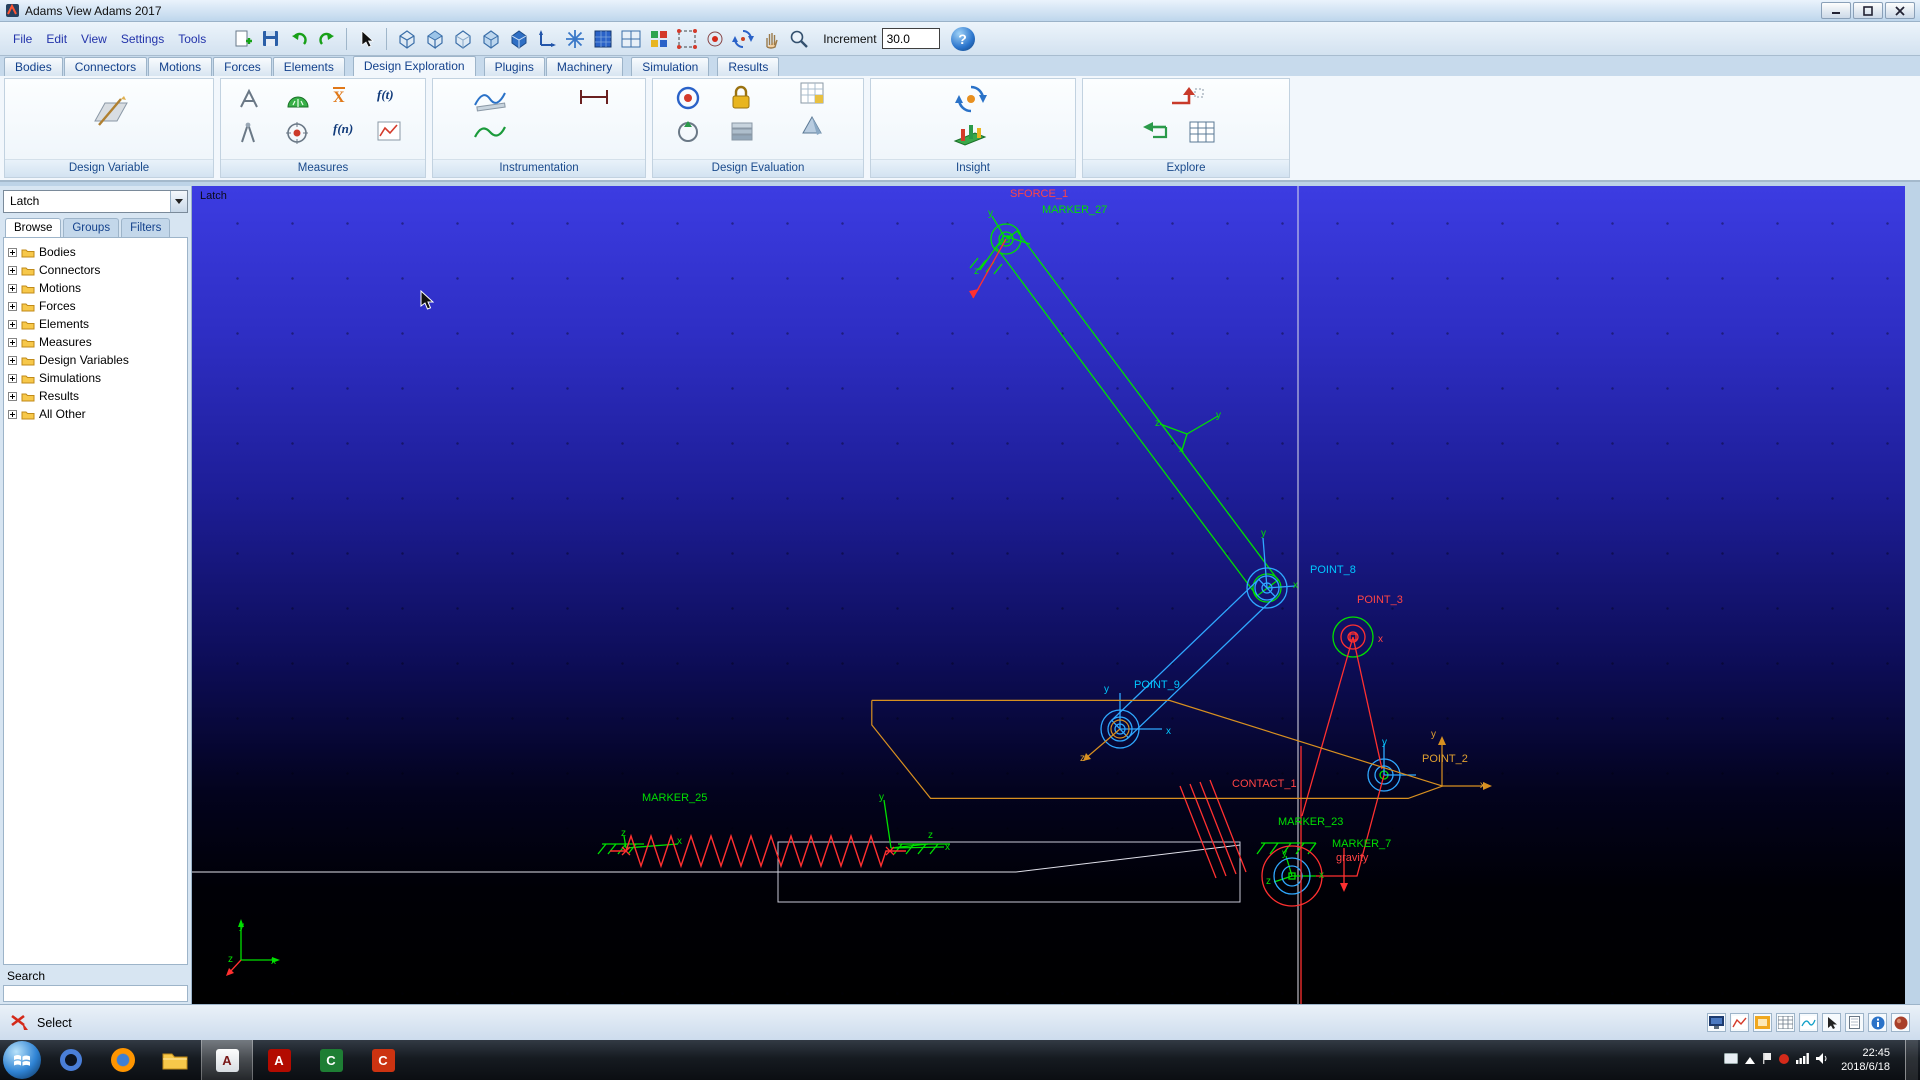  I want to click on menu-tools: Tools, so click(192, 39).